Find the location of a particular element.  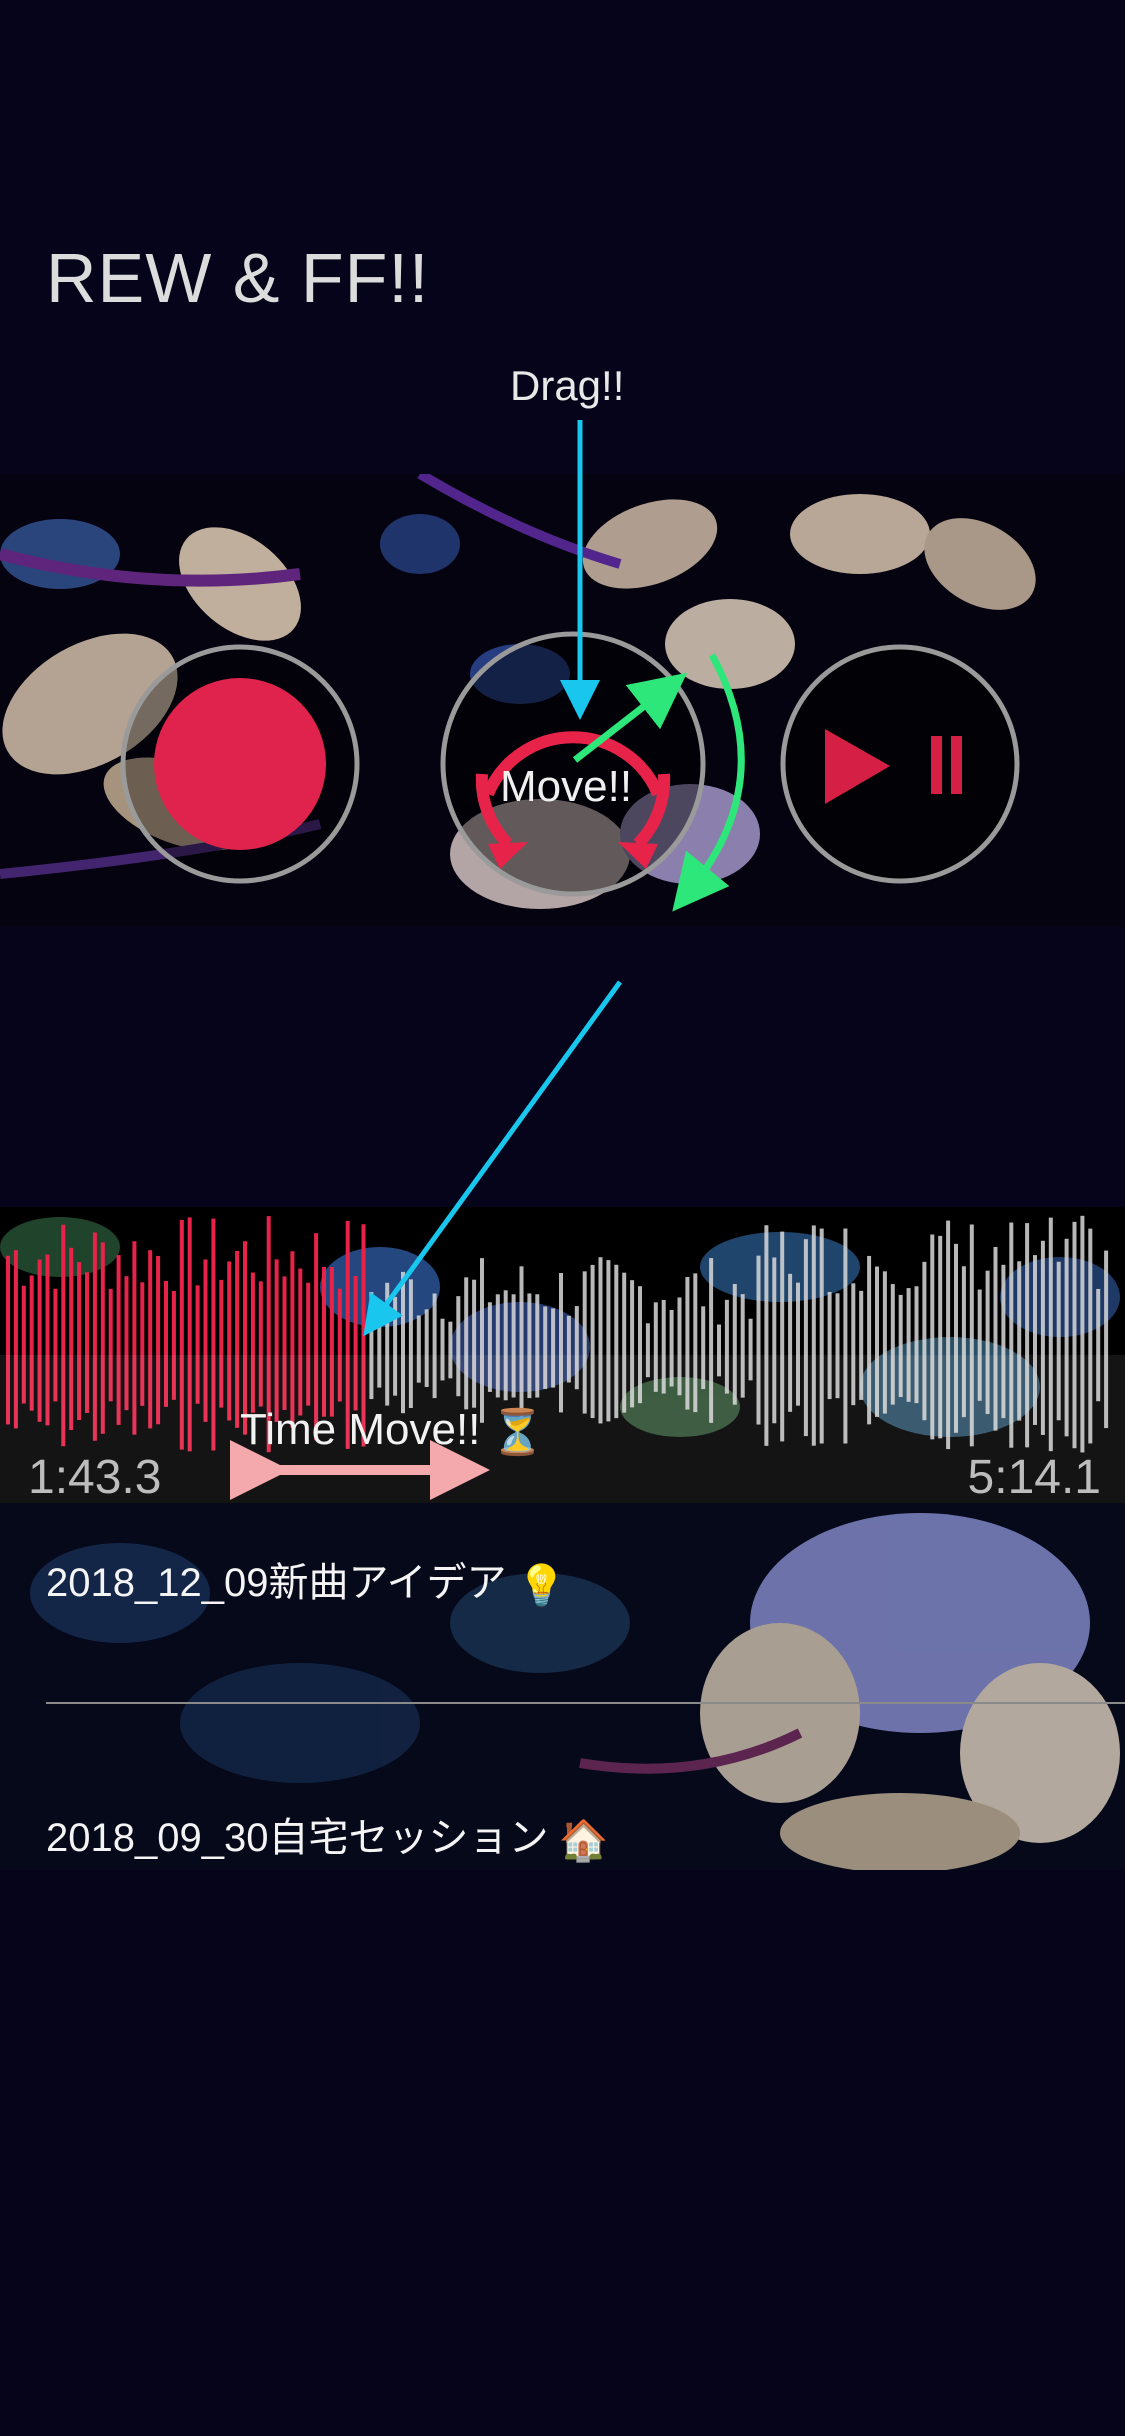

lightbulb-icon: 💡 is located at coordinates (541, 1585).